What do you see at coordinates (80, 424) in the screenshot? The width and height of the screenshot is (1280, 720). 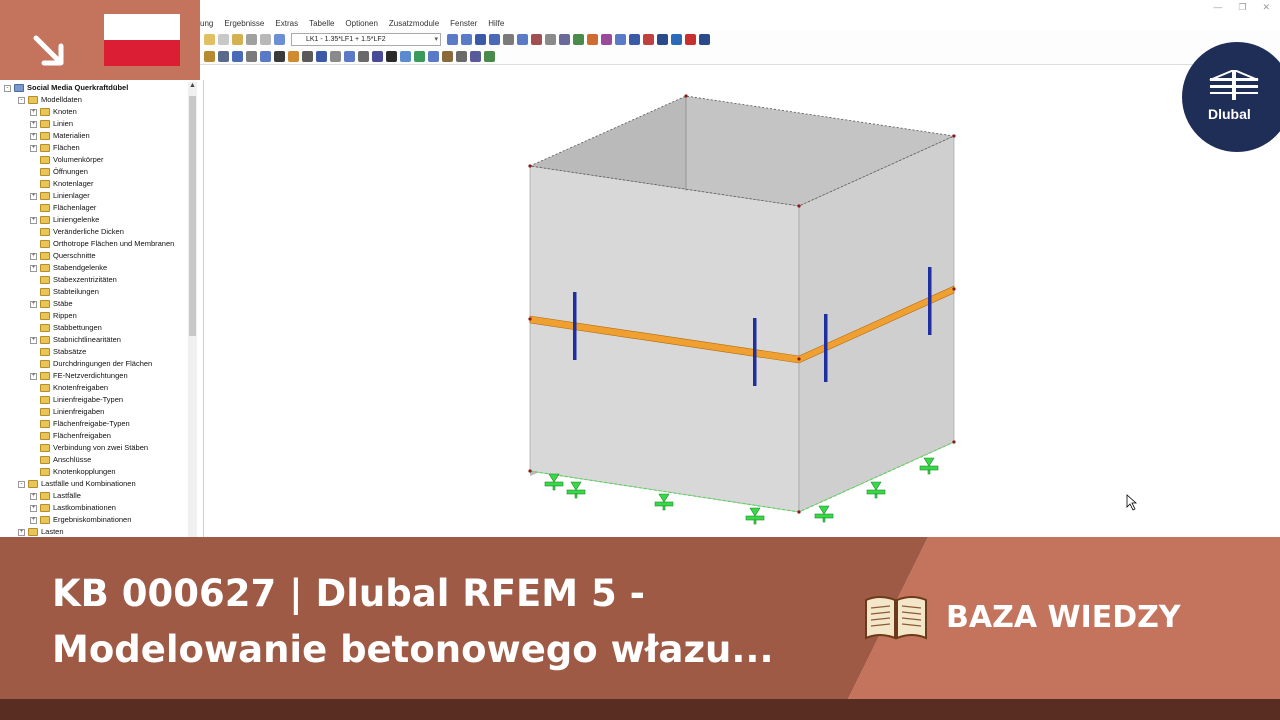 I see `navigator-item: Flächenfreigabe-Typen` at bounding box center [80, 424].